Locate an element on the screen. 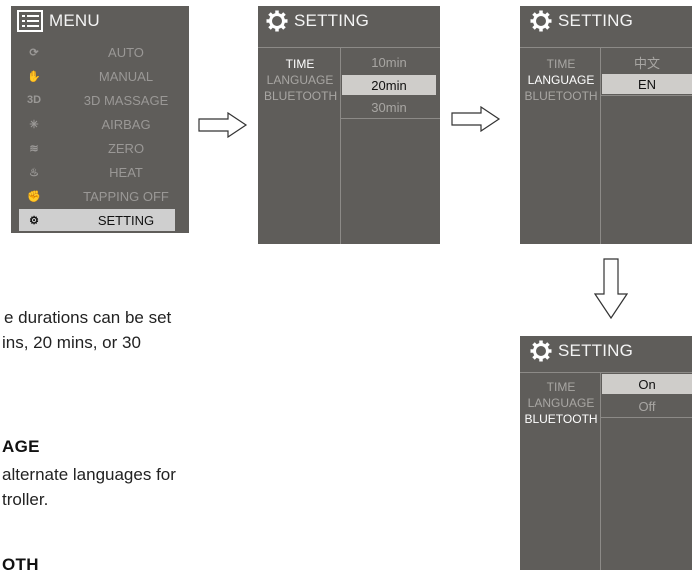 This screenshot has height=575, width=692. menu-list-icon is located at coordinates (30, 21).